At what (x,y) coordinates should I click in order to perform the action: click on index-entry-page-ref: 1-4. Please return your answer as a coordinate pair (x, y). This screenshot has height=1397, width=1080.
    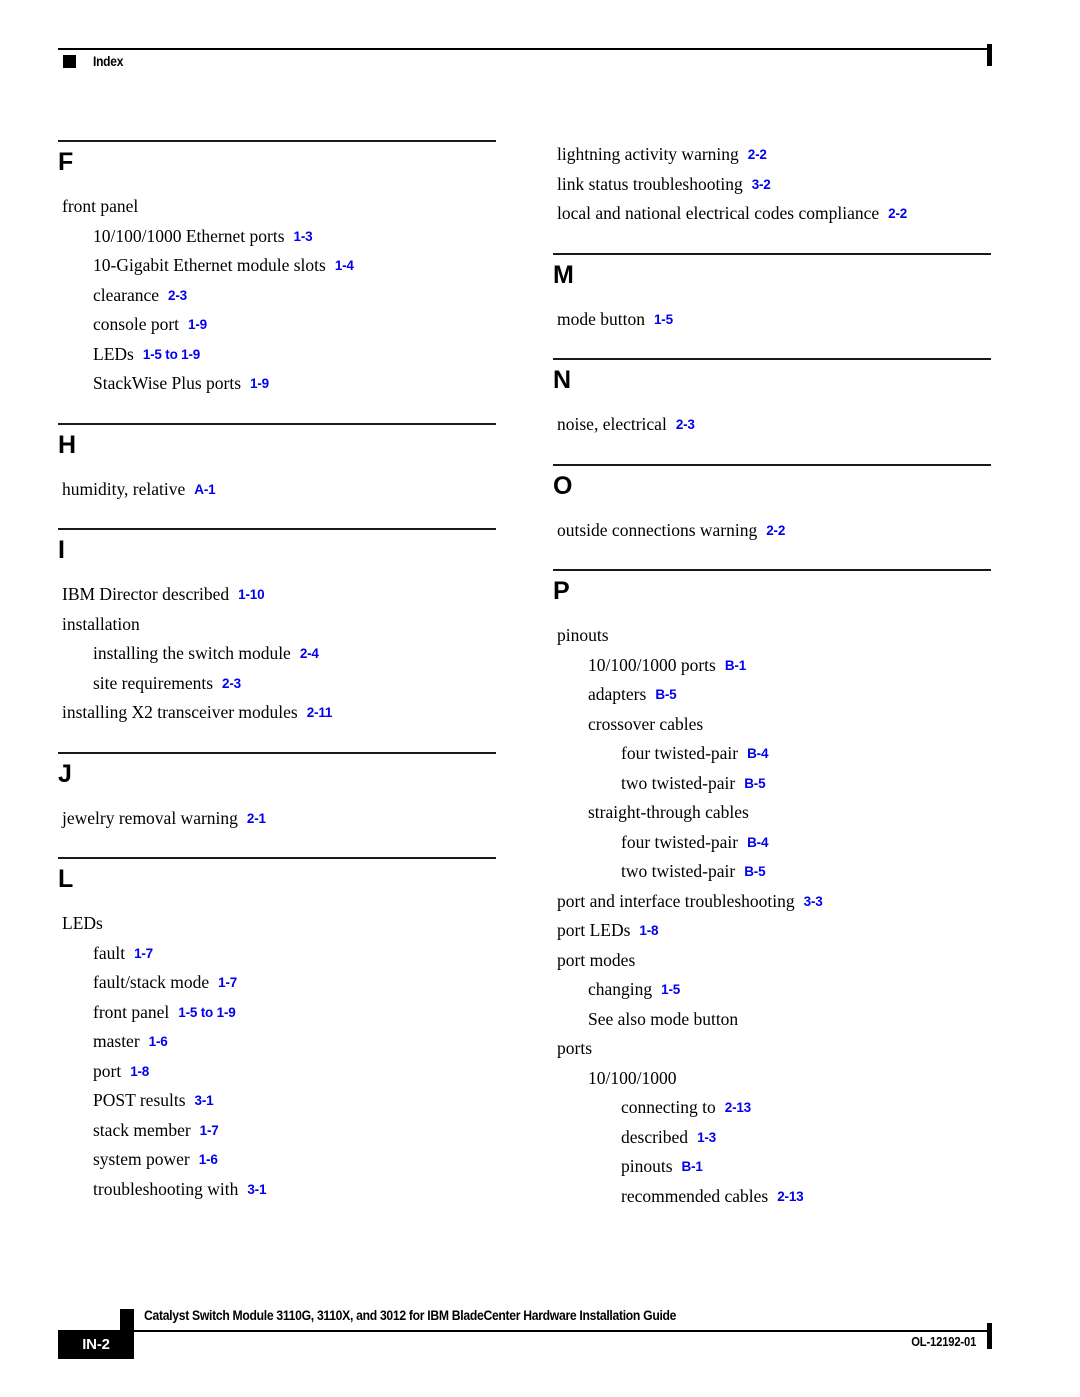
    Looking at the image, I should click on (344, 265).